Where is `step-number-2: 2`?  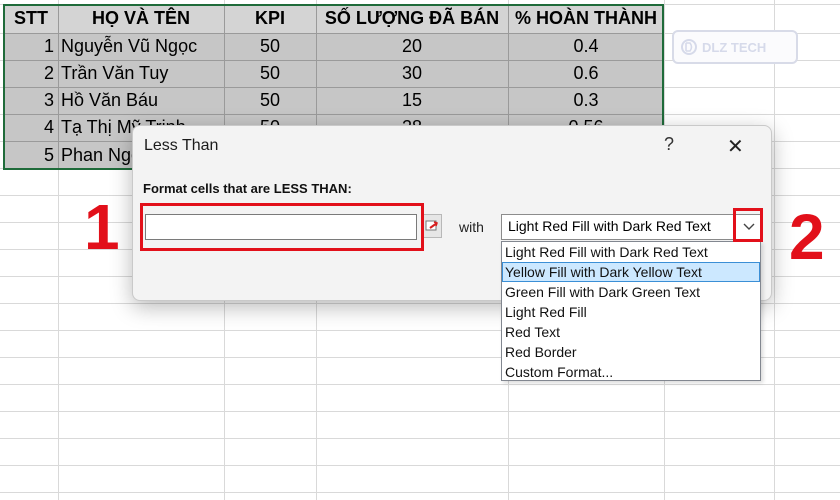 step-number-2: 2 is located at coordinates (807, 237).